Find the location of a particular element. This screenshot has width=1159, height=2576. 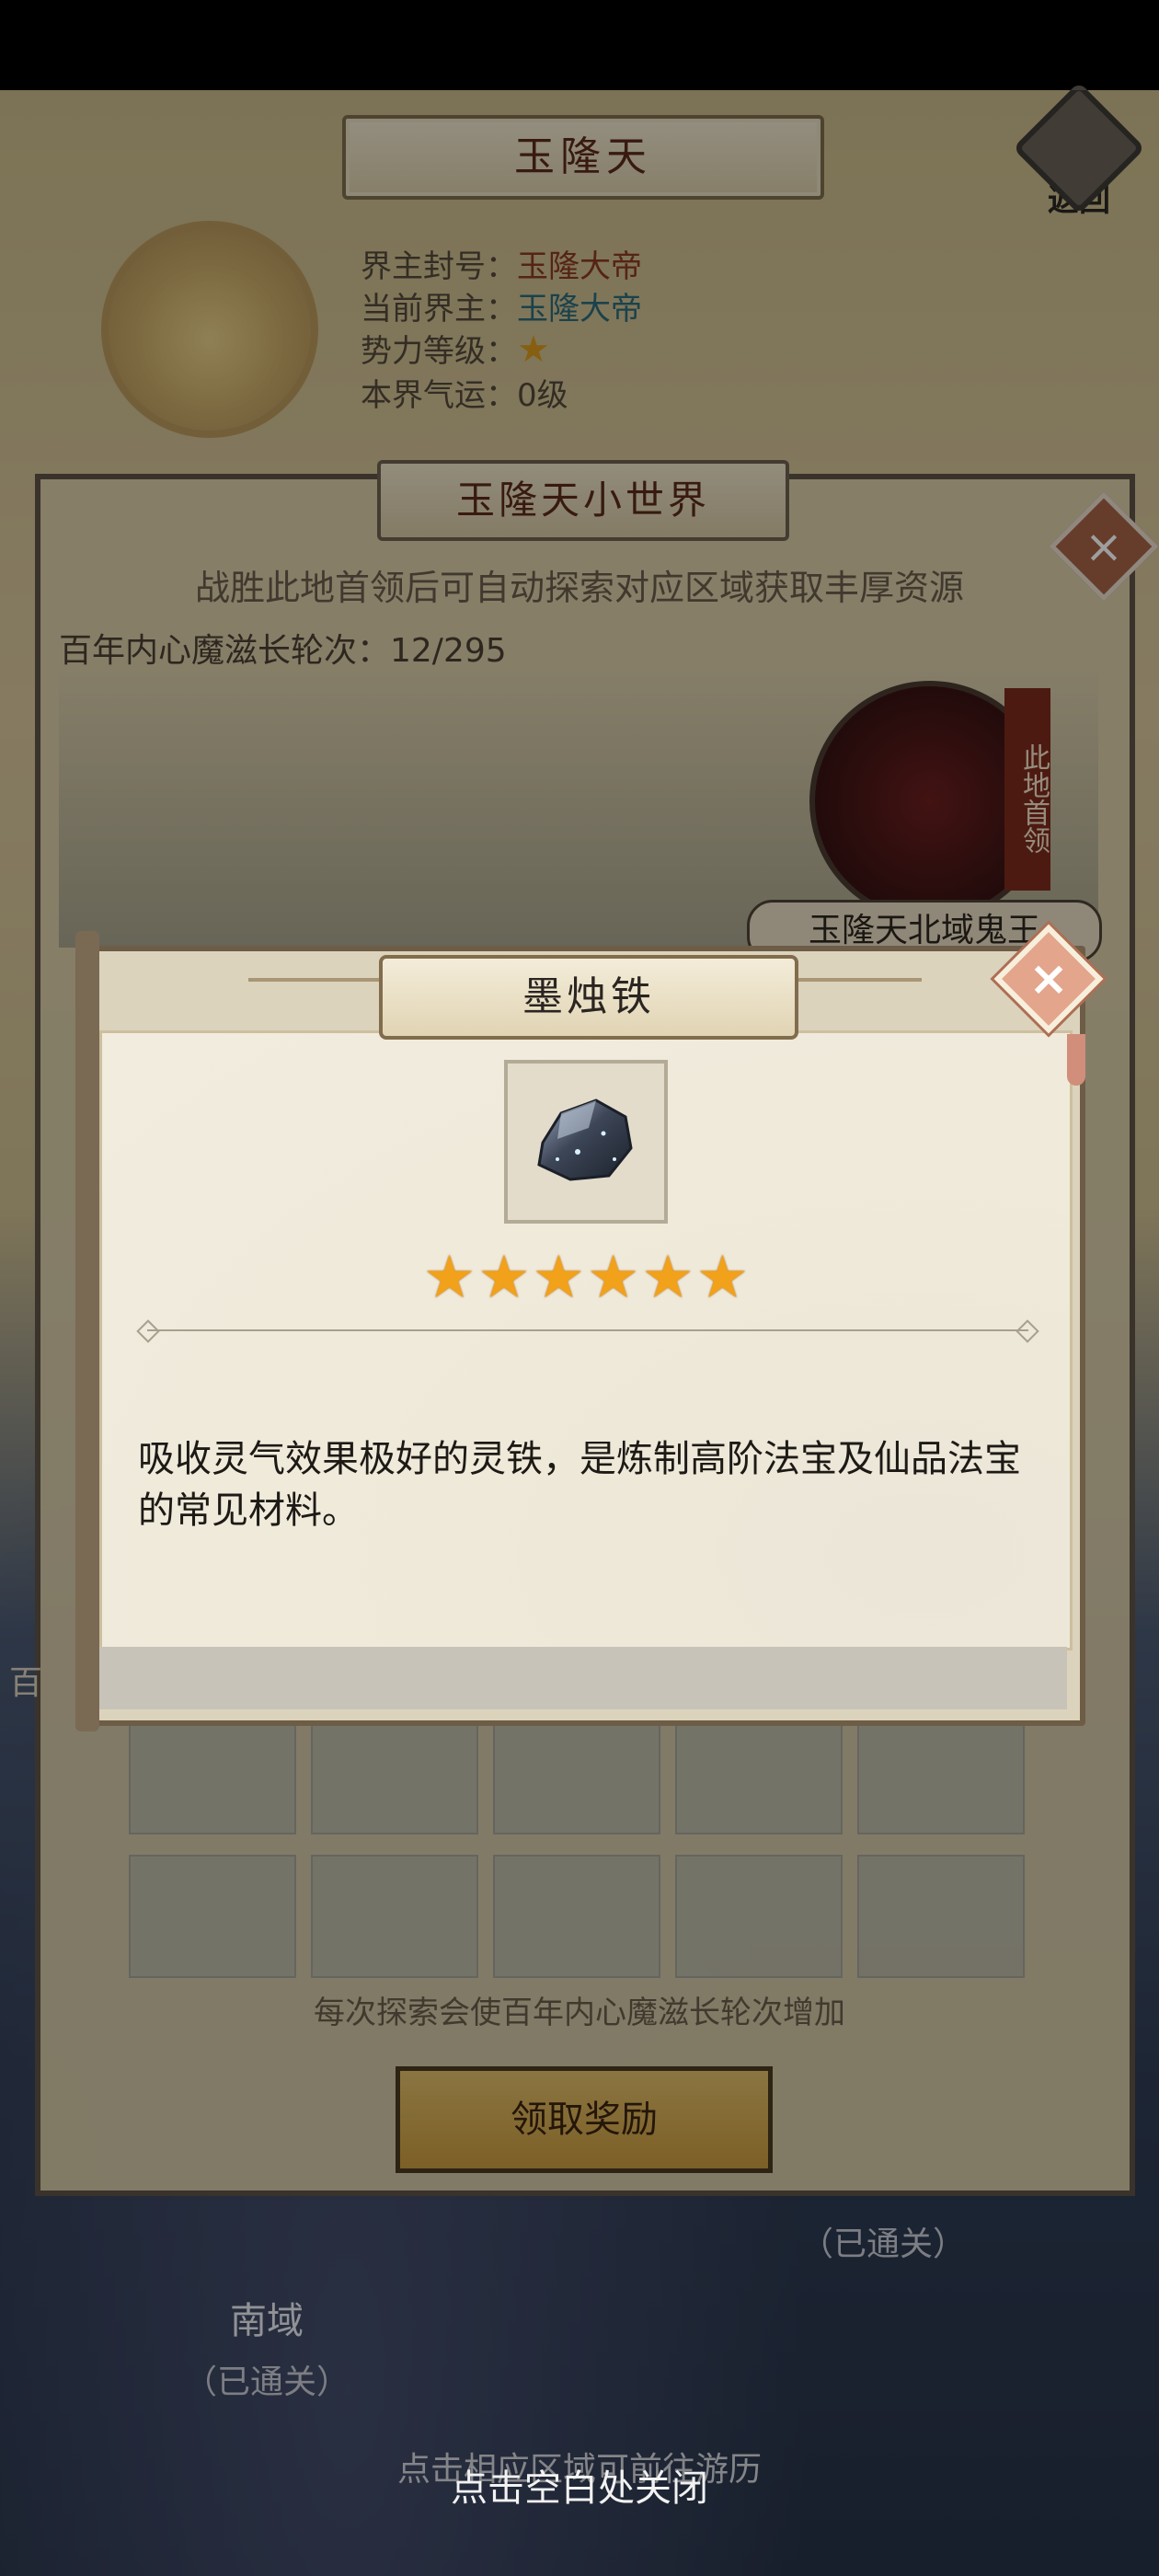

item-description: 吸收灵气效果极好的灵铁，是炼制高阶法宝及仙品法宝的常见材料。 is located at coordinates (579, 1485).